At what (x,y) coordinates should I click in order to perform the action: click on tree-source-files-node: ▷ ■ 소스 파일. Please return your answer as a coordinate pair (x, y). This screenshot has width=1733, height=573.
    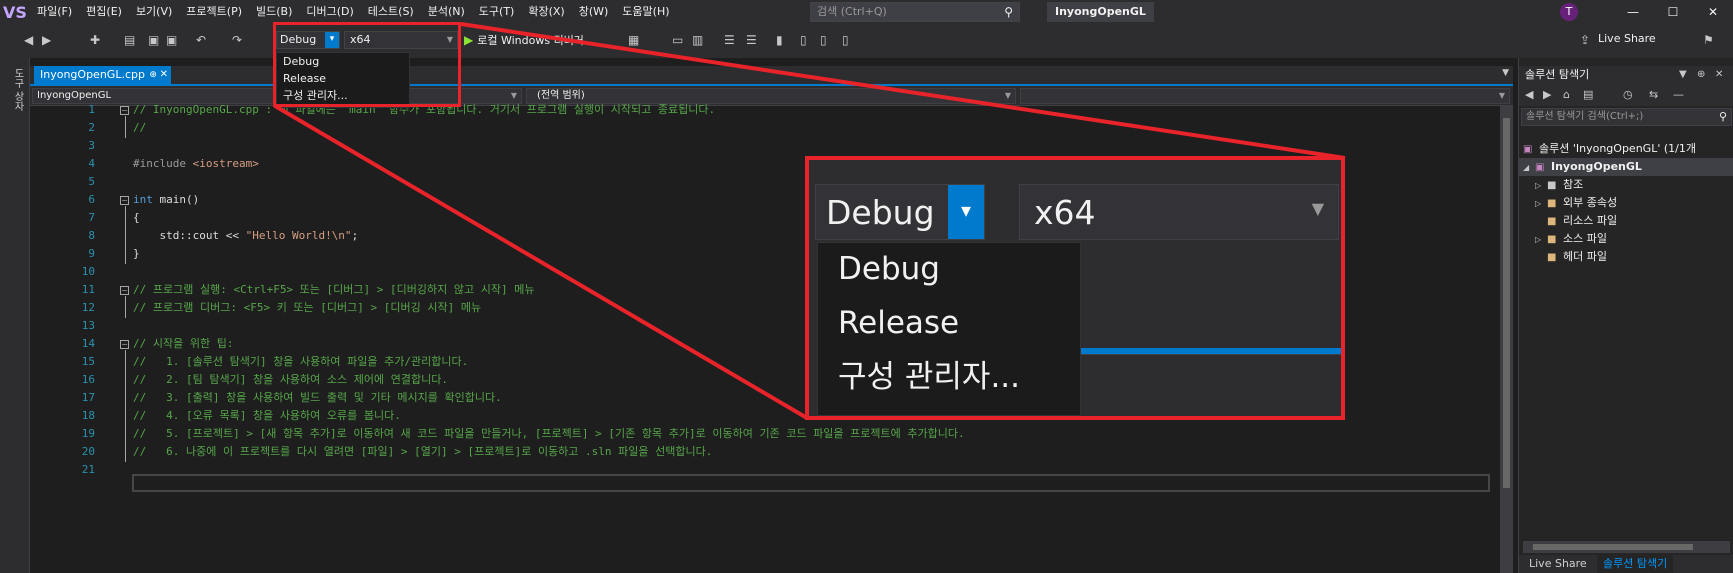
    Looking at the image, I should click on (1571, 239).